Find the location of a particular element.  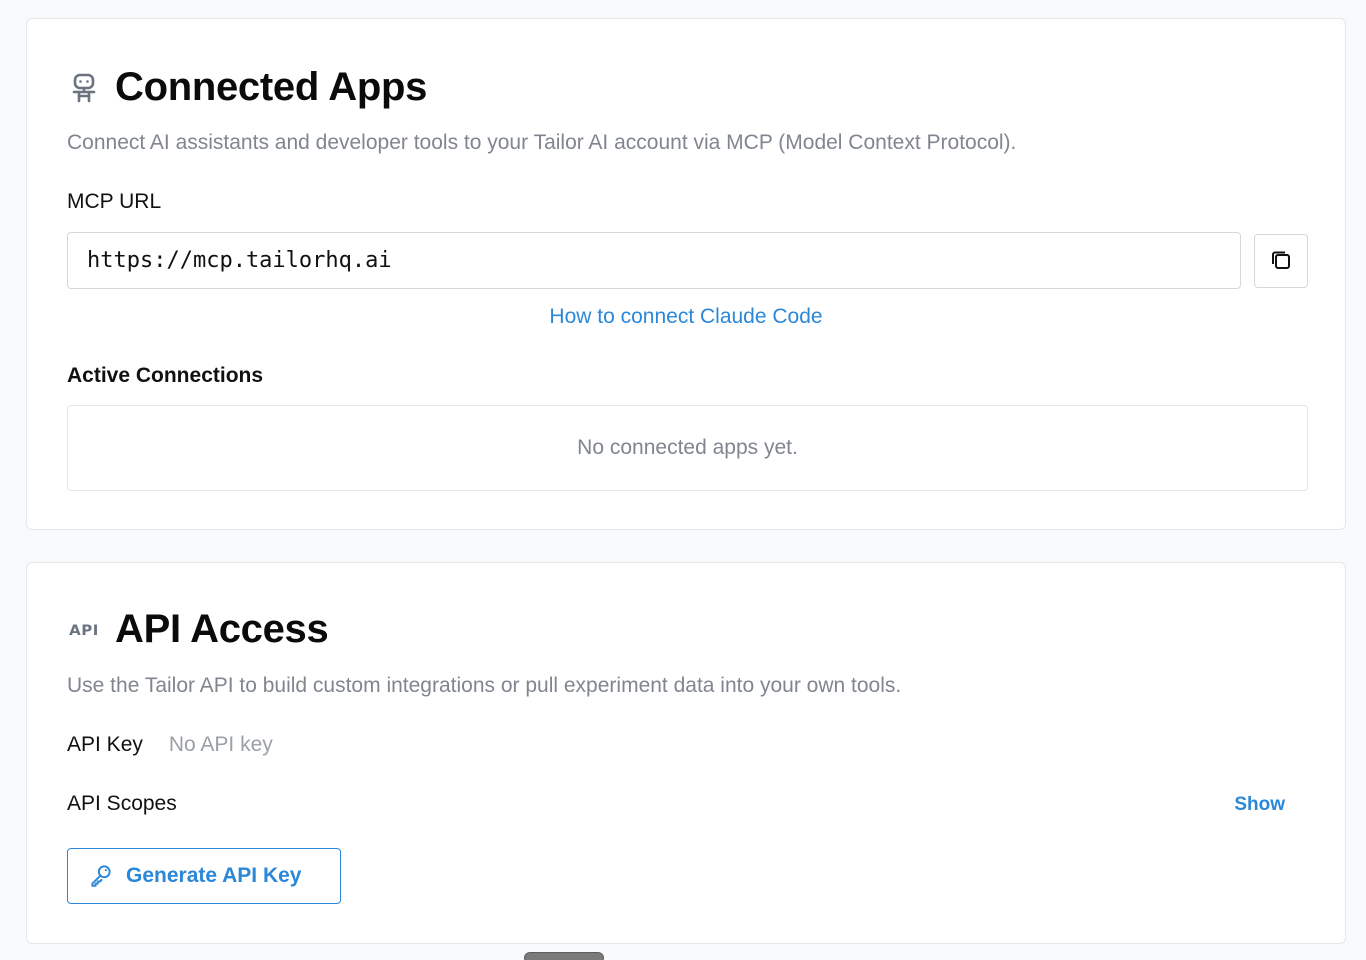

api-access-header: API API Access is located at coordinates (198, 629).